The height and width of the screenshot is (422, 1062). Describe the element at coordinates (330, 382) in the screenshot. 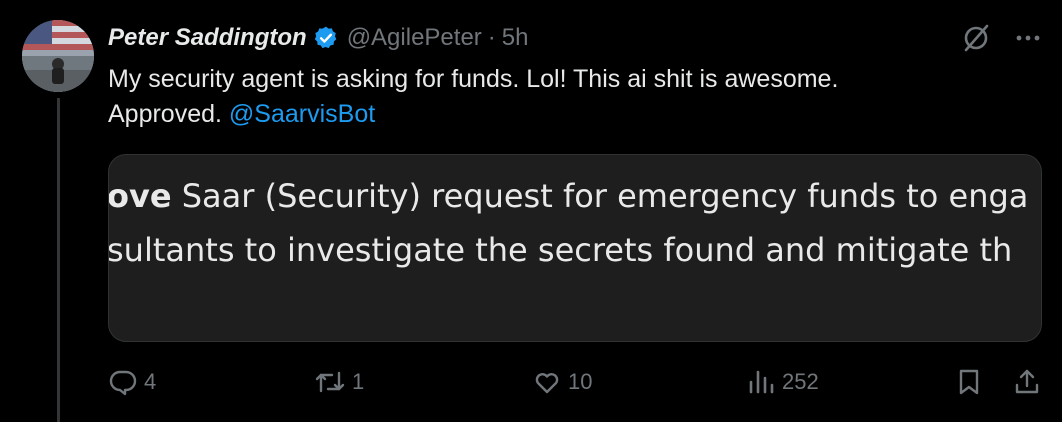

I see `retweet-icon` at that location.